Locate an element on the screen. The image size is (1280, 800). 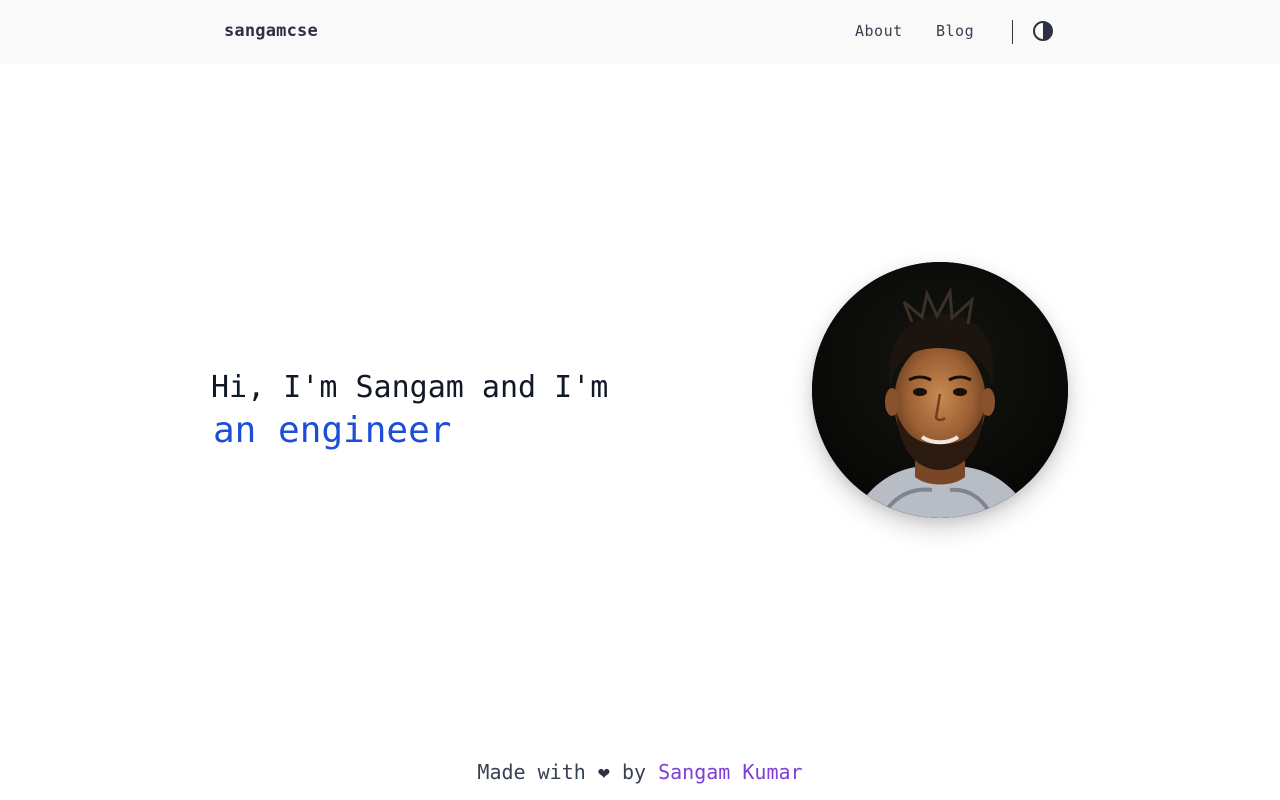
contrast-icon is located at coordinates (1043, 31).